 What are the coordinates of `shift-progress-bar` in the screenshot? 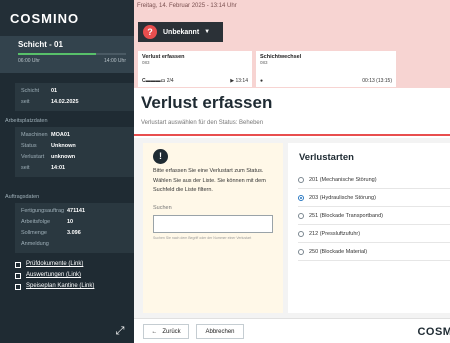 It's located at (72, 54).